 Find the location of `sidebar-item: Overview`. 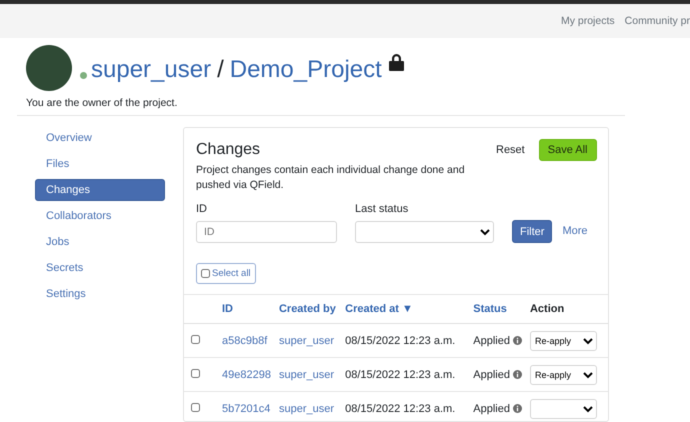

sidebar-item: Overview is located at coordinates (100, 138).